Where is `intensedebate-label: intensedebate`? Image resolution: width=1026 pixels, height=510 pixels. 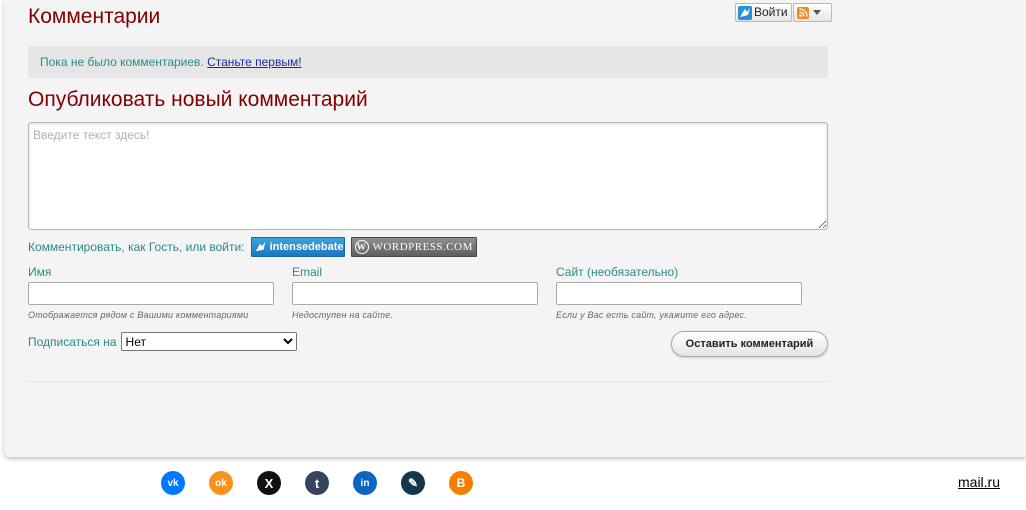
intensedebate-label: intensedebate is located at coordinates (306, 246).